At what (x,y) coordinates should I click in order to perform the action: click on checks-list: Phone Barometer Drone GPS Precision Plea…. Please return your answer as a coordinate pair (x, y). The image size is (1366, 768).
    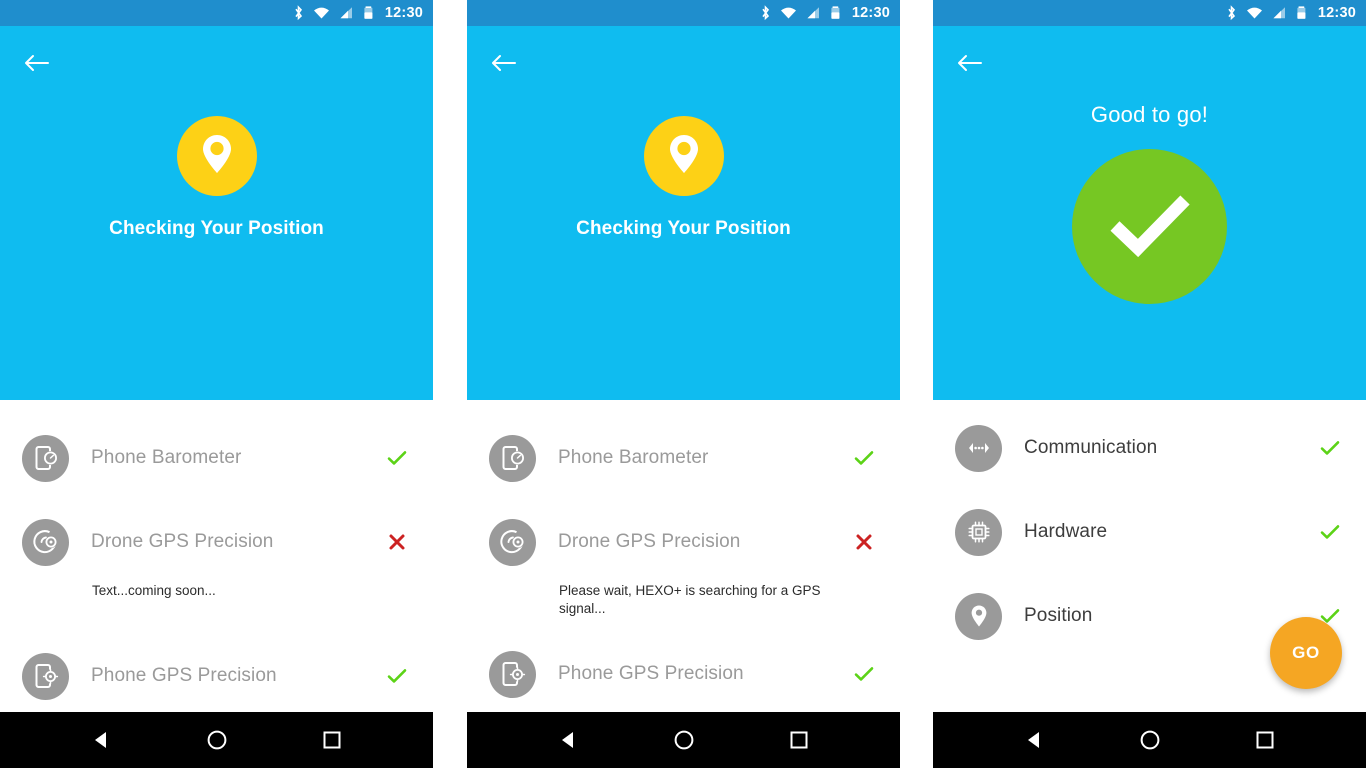
    Looking at the image, I should click on (683, 566).